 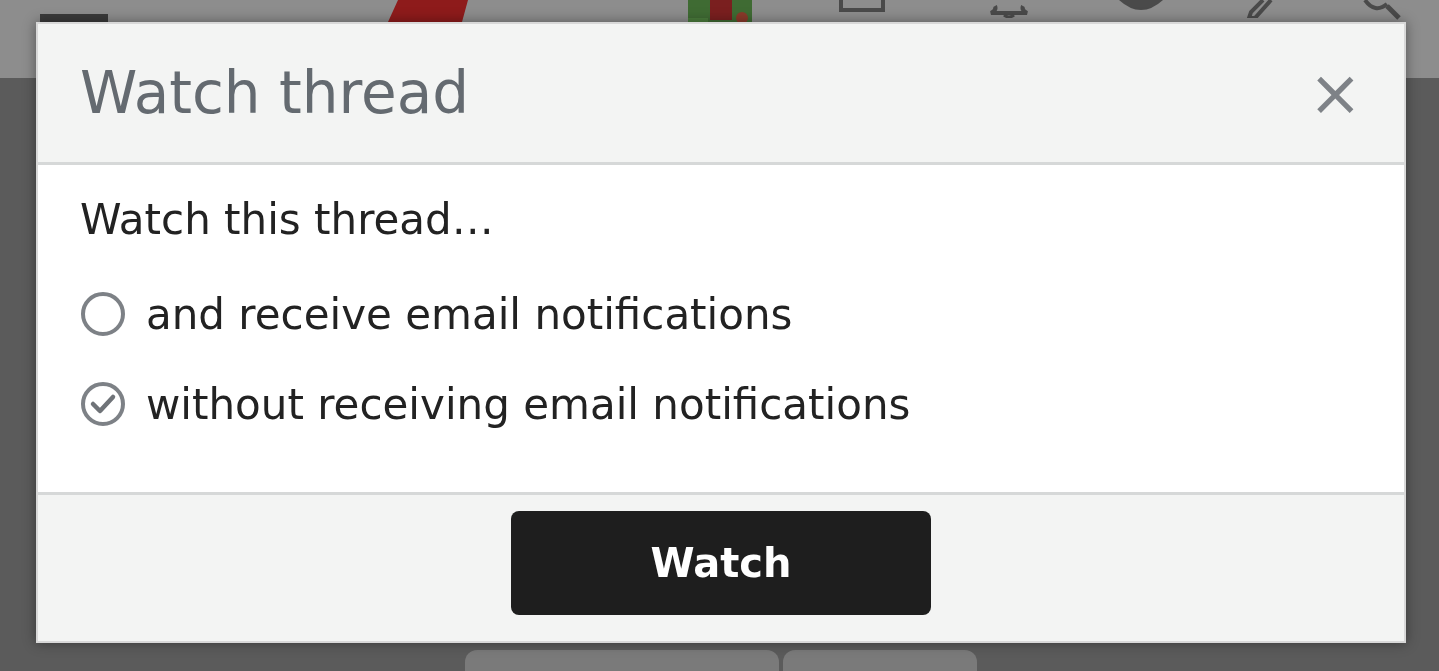 What do you see at coordinates (103, 404) in the screenshot?
I see `checked-radio-icon` at bounding box center [103, 404].